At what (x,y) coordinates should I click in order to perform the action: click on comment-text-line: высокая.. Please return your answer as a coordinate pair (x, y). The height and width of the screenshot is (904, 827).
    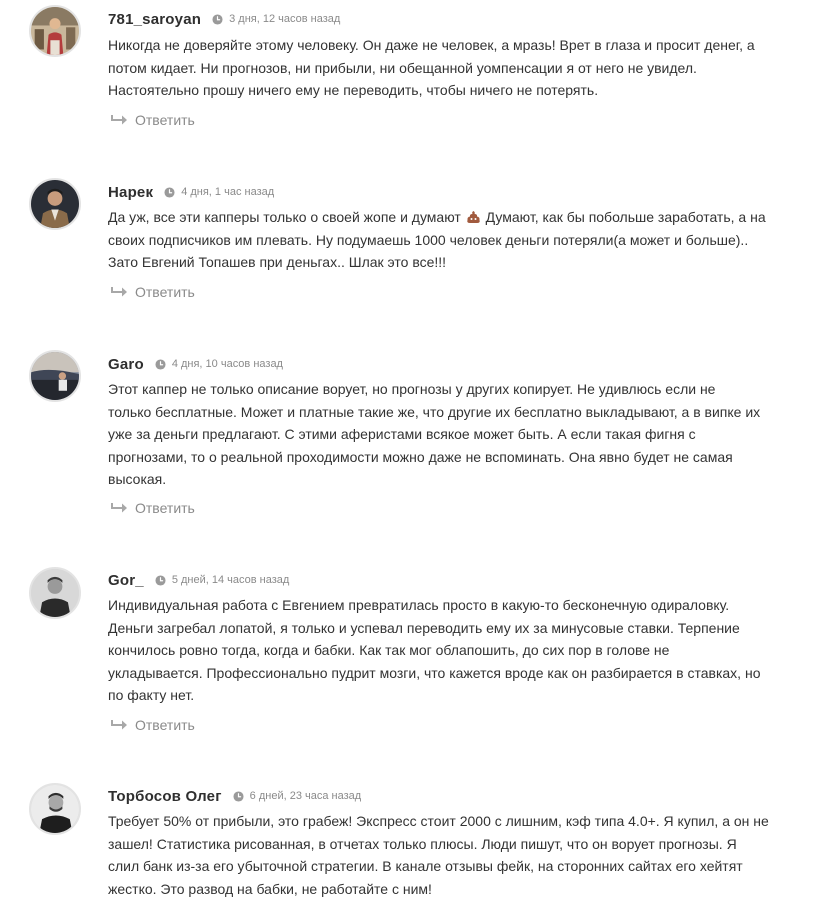
    Looking at the image, I should click on (137, 479).